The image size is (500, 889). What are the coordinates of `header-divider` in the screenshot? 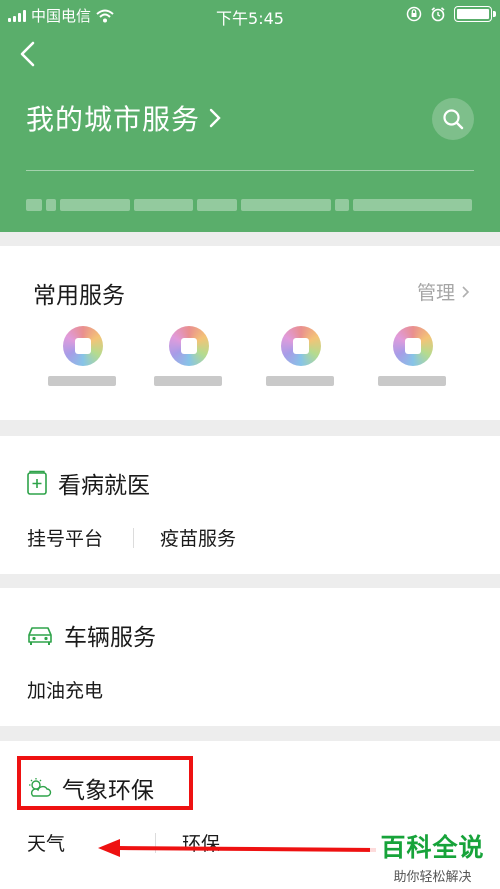 It's located at (250, 170).